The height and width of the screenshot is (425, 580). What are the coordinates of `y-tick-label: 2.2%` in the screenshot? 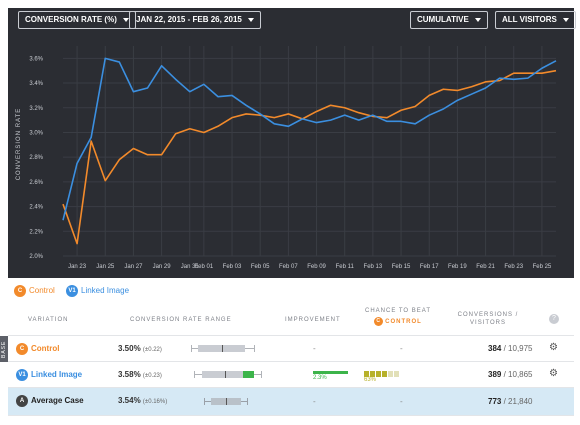 It's located at (36, 232).